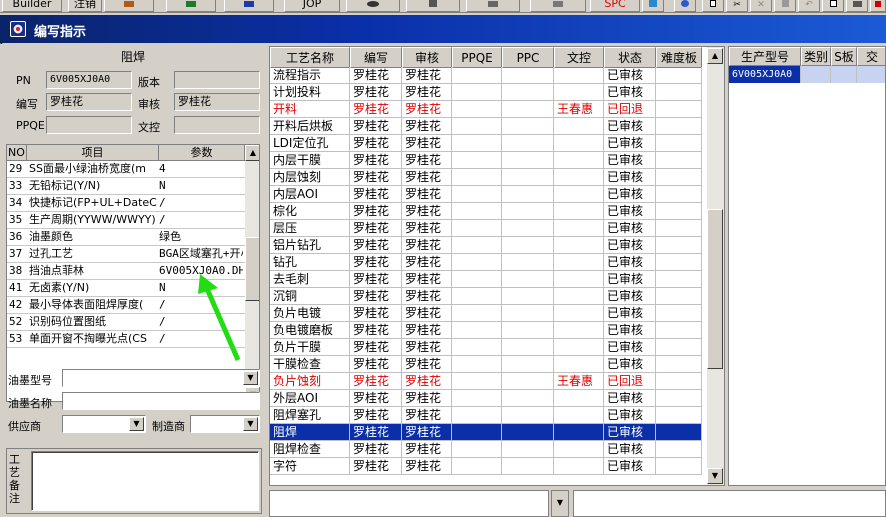 Image resolution: width=886 pixels, height=517 pixels. What do you see at coordinates (89, 102) in the screenshot?
I see `writer-field: 罗桂花` at bounding box center [89, 102].